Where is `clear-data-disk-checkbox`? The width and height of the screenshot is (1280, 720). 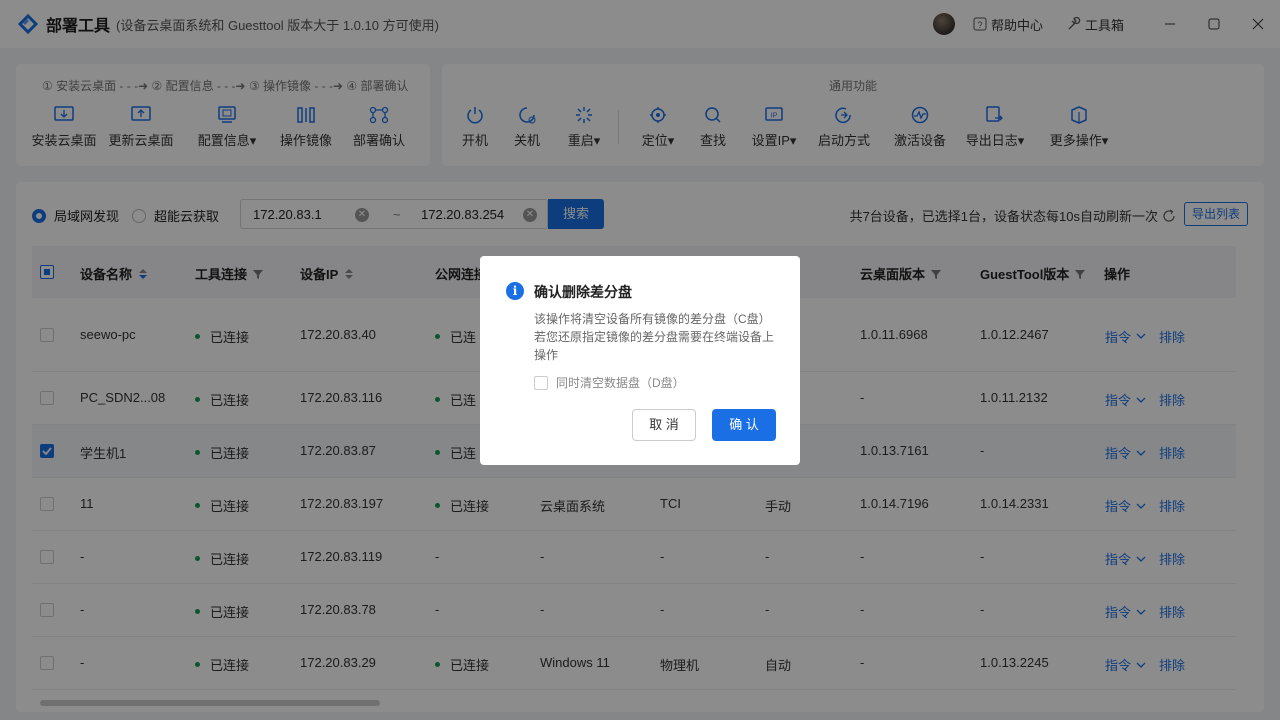
clear-data-disk-checkbox is located at coordinates (541, 382).